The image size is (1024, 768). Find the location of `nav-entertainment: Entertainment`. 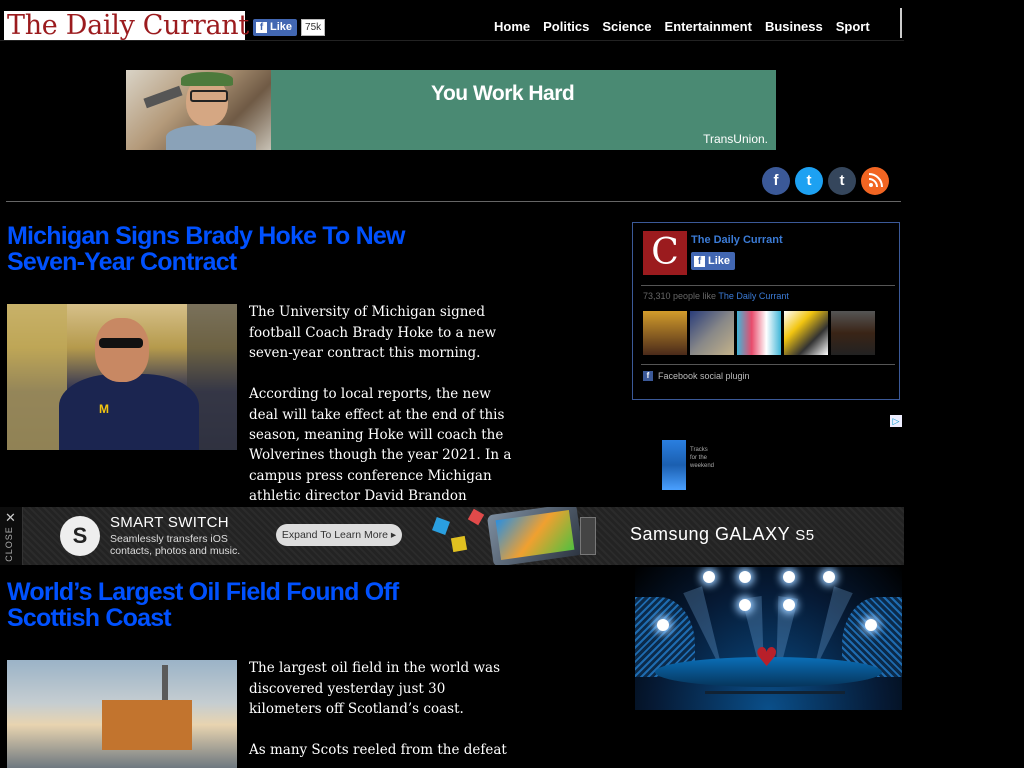

nav-entertainment: Entertainment is located at coordinates (708, 26).